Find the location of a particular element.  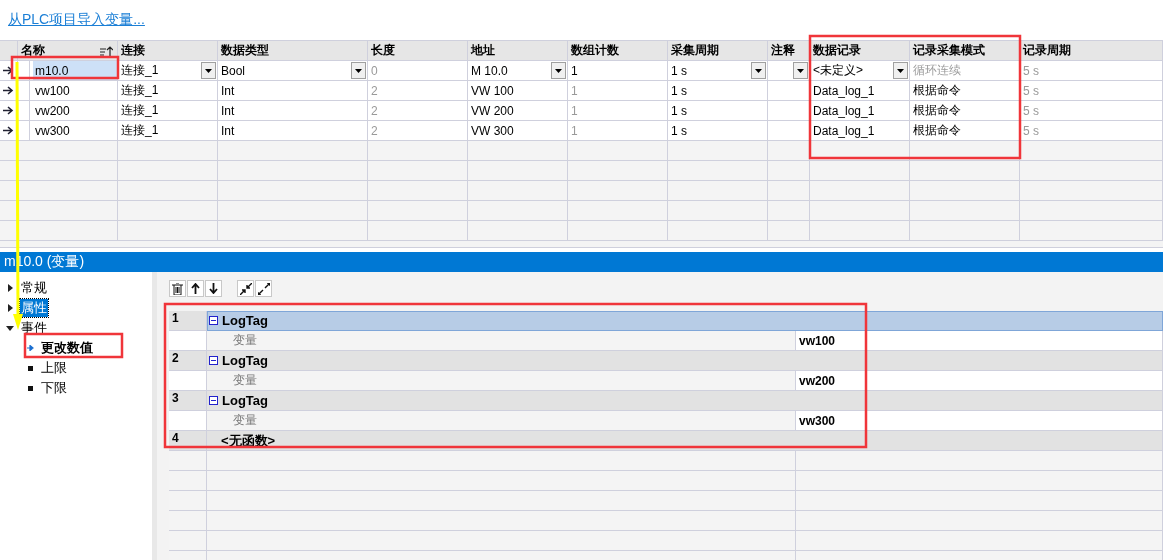

column-header: 采集周期 is located at coordinates (718, 50).